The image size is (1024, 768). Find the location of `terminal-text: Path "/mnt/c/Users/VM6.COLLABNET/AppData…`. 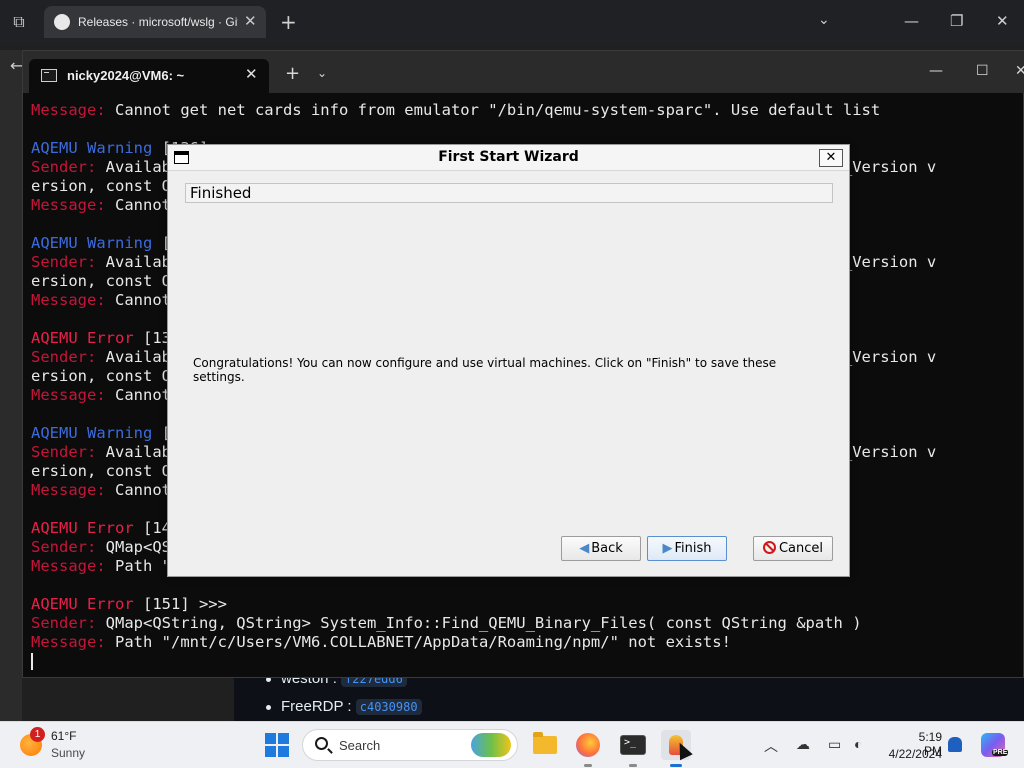

terminal-text: Path "/mnt/c/Users/VM6.COLLABNET/AppData… is located at coordinates (423, 642).